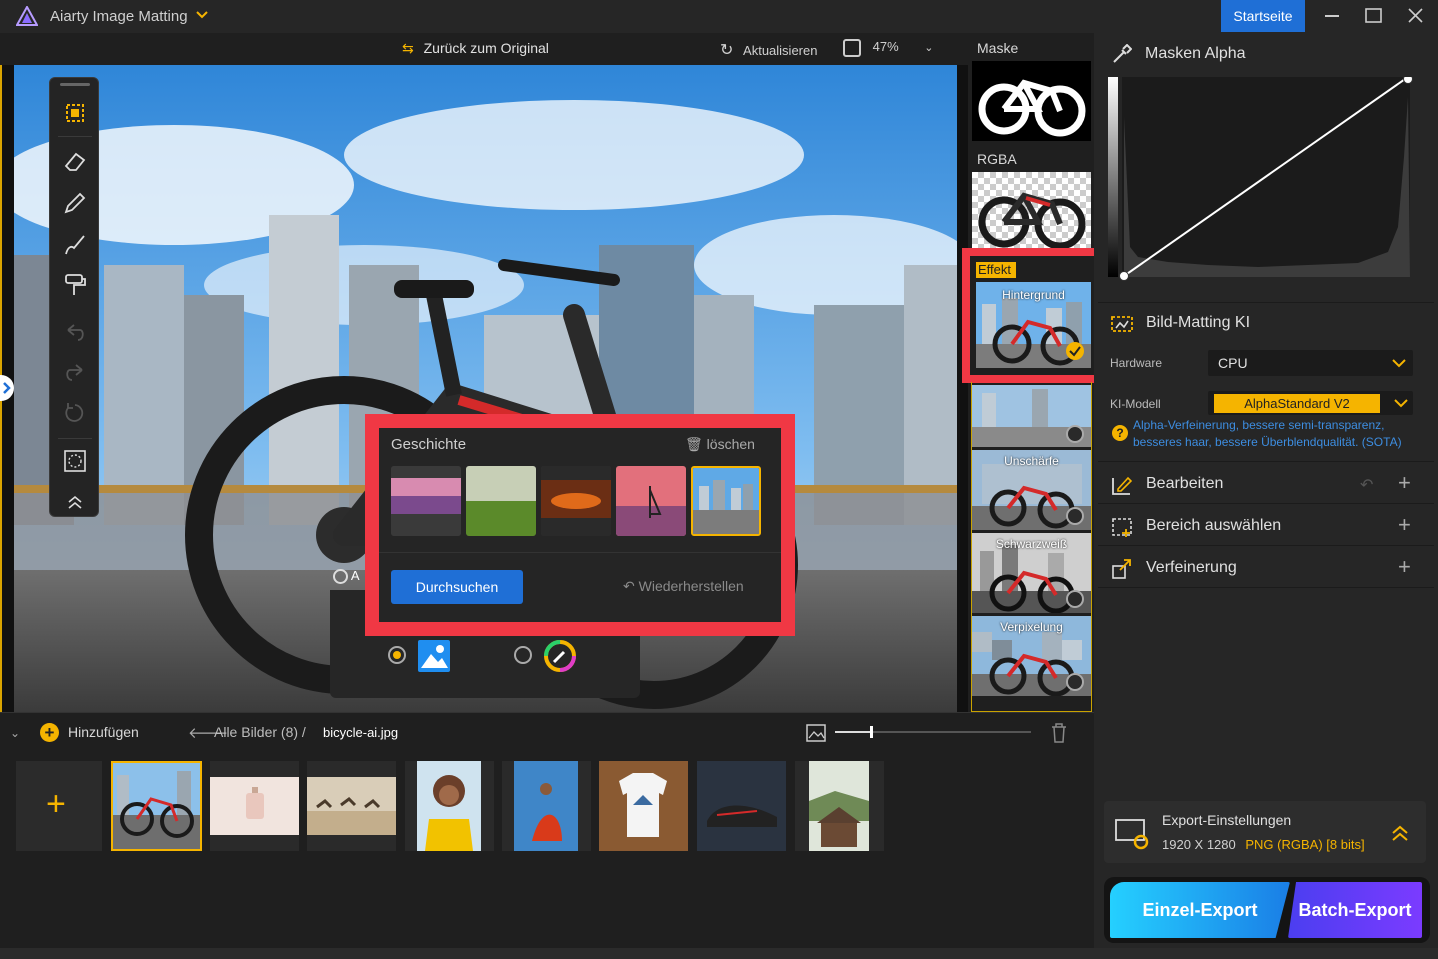 This screenshot has height=959, width=1438. I want to click on move-select-tool-icon, so click(75, 113).